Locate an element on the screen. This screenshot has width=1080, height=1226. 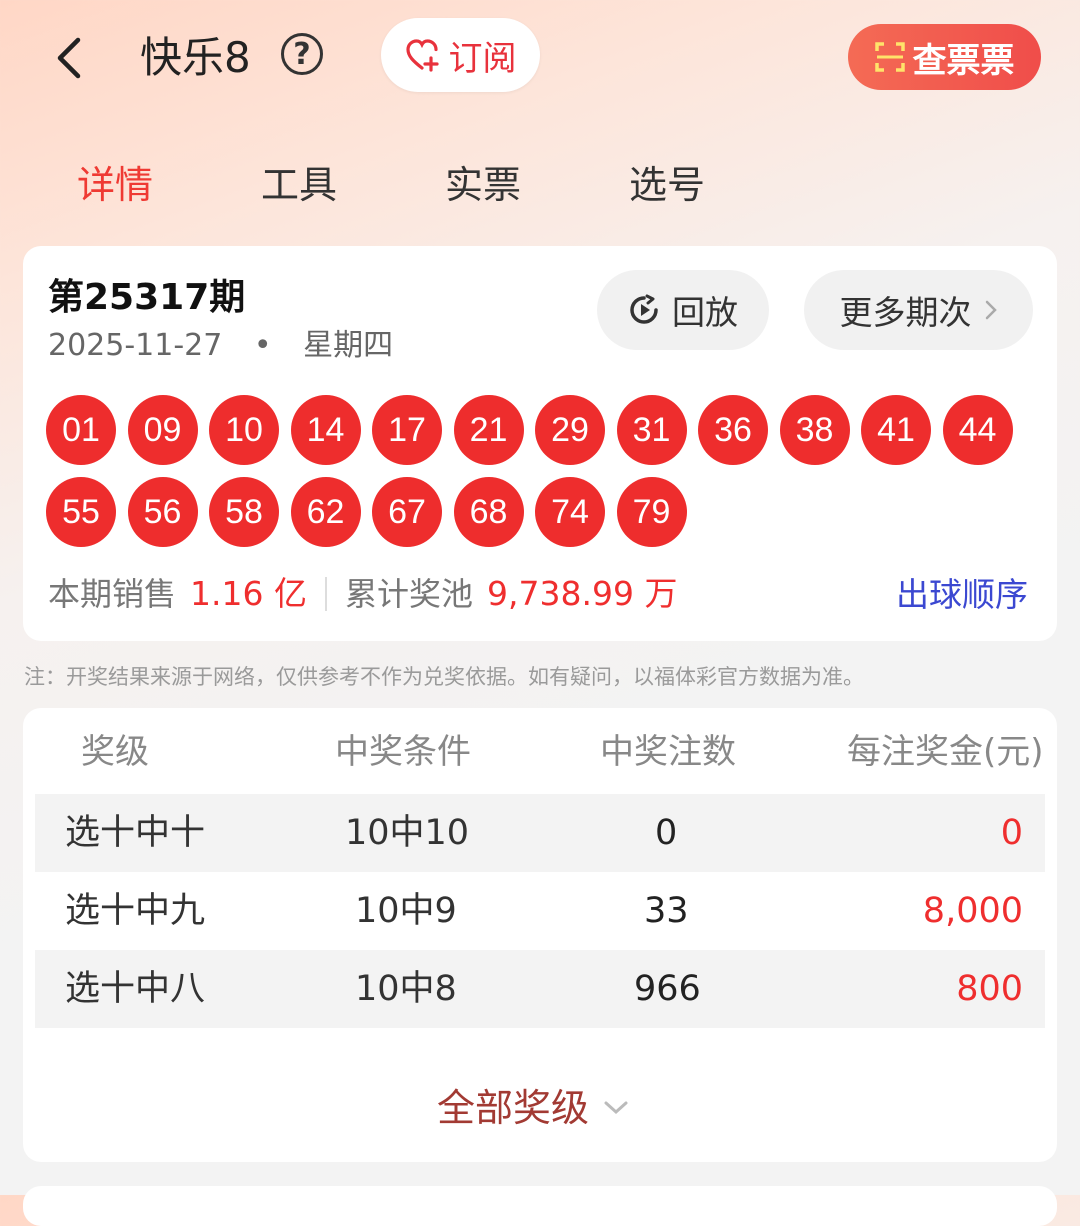
header-amount: 每注奖金(元) is located at coordinates (945, 752).